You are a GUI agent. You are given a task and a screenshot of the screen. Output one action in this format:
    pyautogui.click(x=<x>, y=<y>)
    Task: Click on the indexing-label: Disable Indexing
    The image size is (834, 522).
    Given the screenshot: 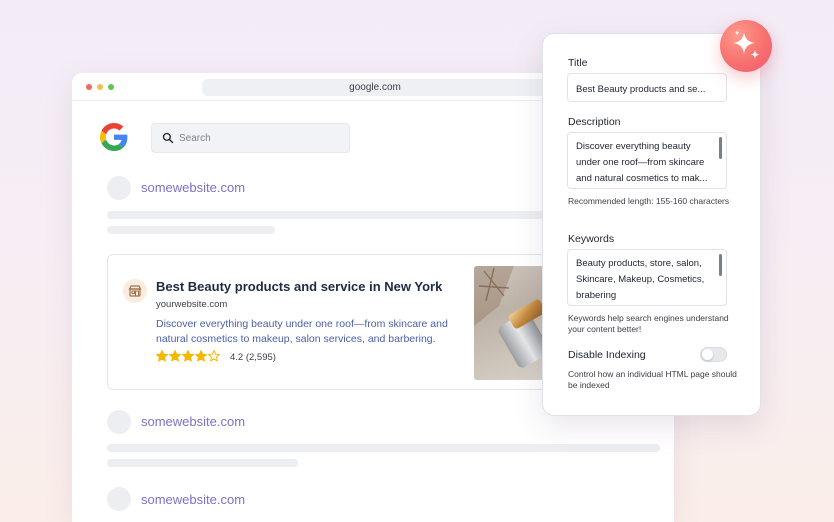 What is the action you would take?
    pyautogui.click(x=607, y=355)
    